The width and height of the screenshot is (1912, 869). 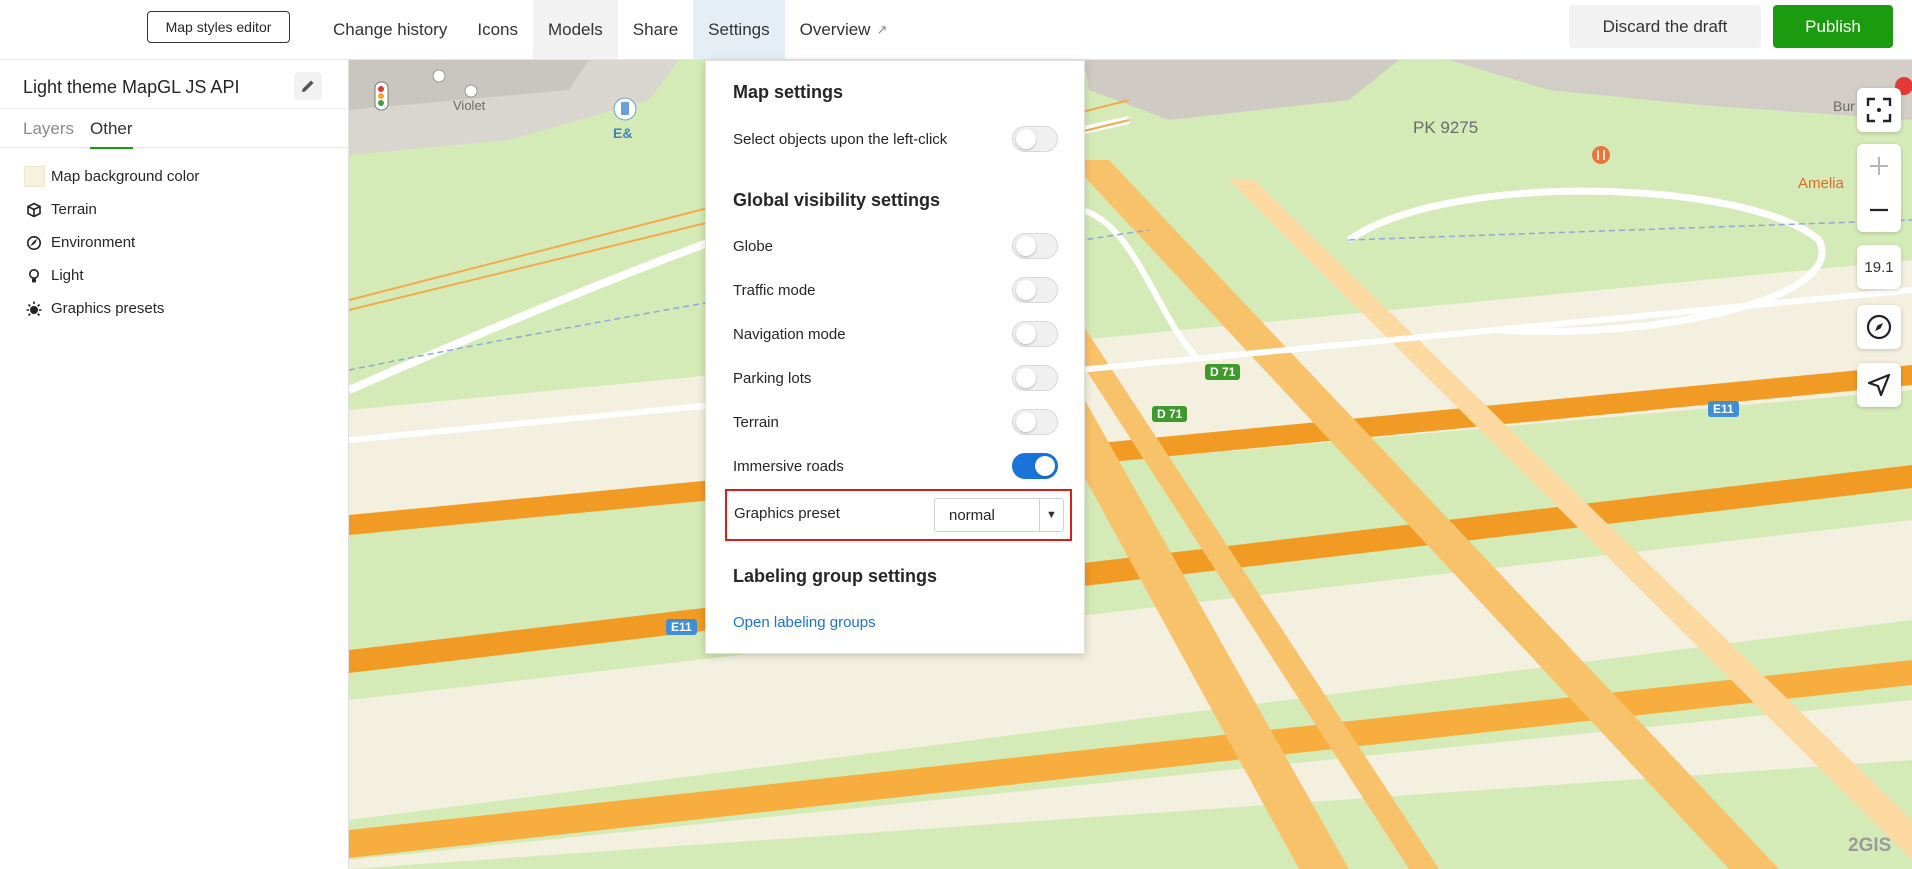 I want to click on fullscreen-button, so click(x=1879, y=110).